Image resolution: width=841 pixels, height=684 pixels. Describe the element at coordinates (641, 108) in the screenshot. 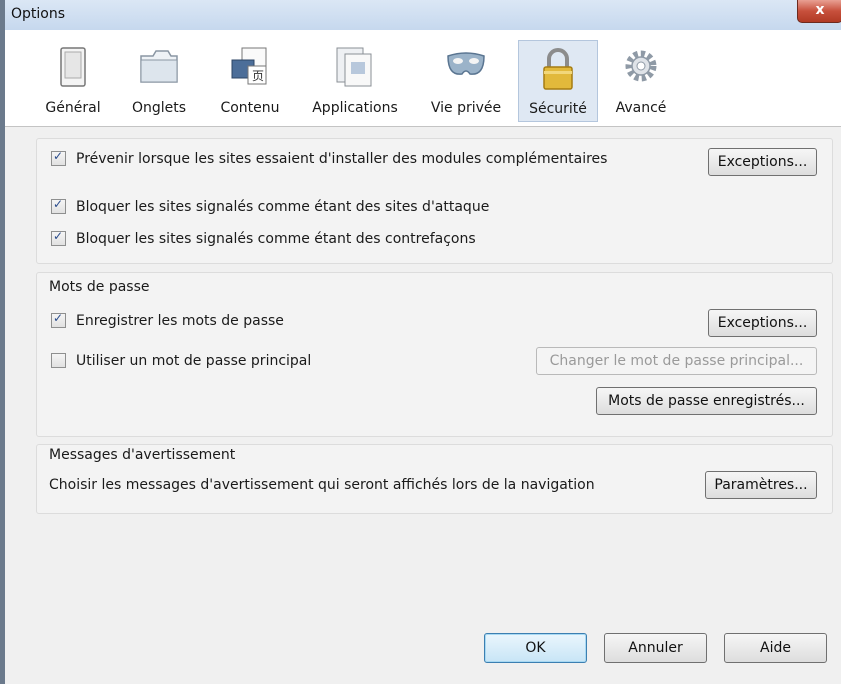

I see `tab-advanced-label: Avancé` at that location.